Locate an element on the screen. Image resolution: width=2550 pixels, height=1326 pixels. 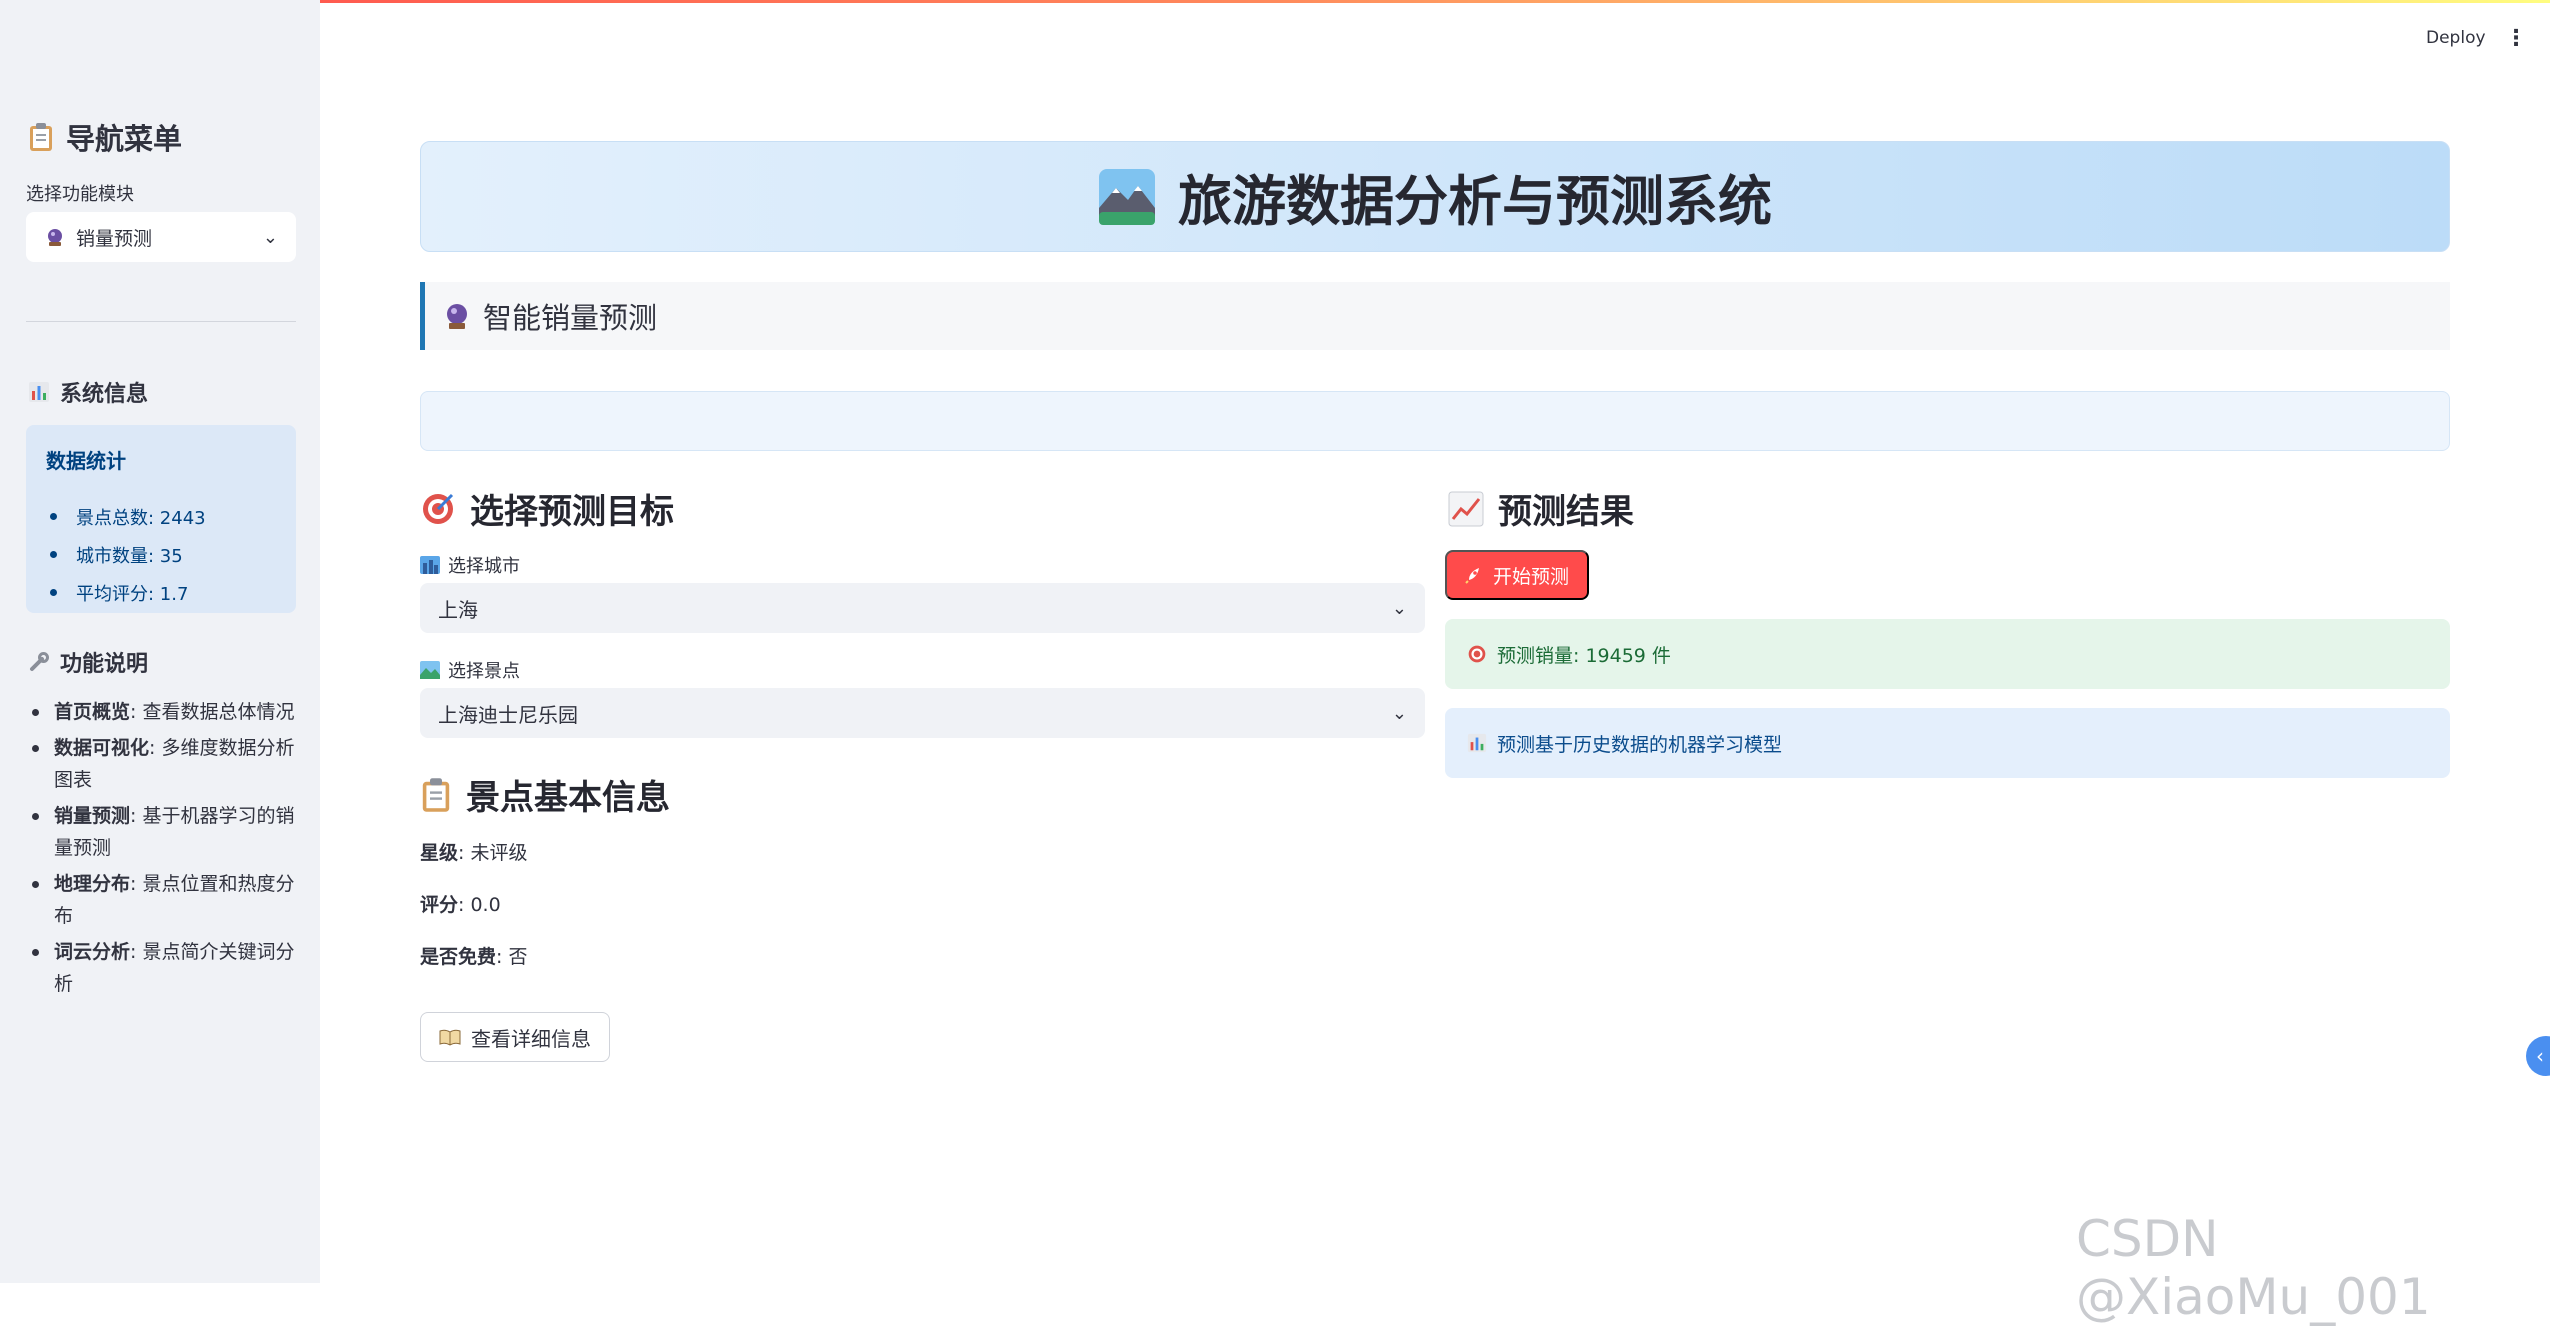
feature-name: 首页概览 is located at coordinates (92, 712).